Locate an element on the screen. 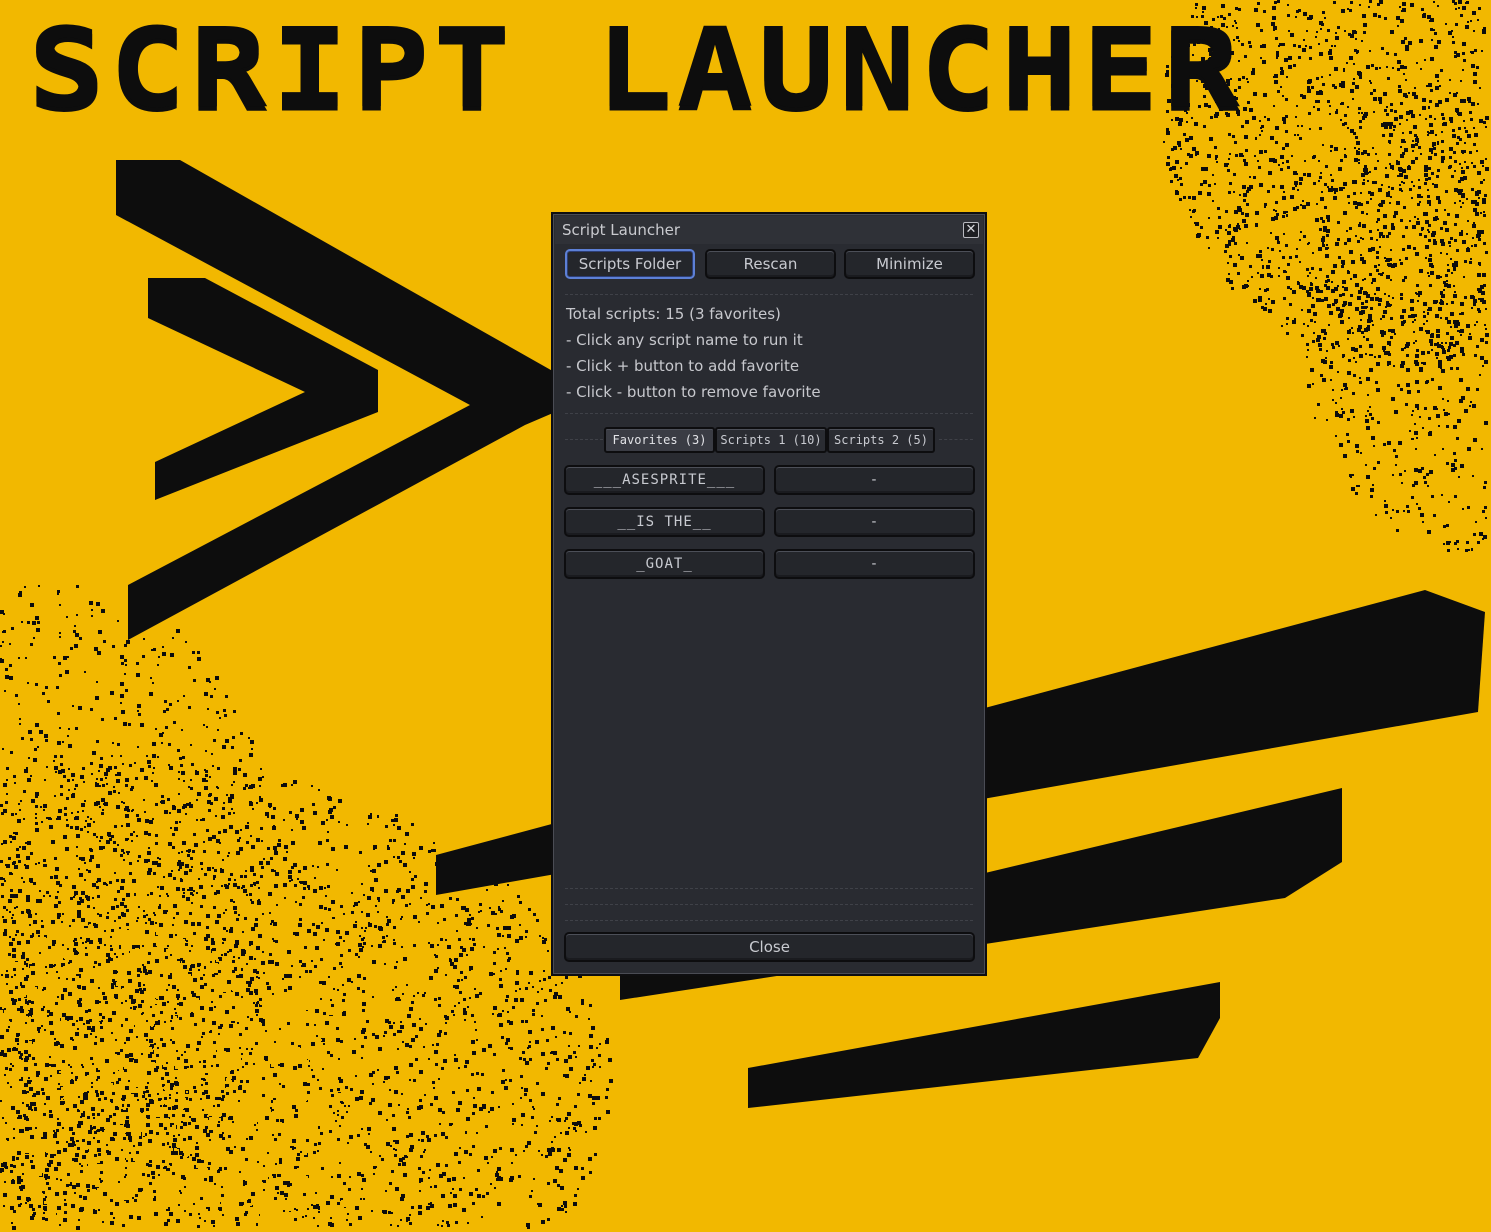 The height and width of the screenshot is (1232, 1491). tab-favorites: Favorites (3) is located at coordinates (659, 440).